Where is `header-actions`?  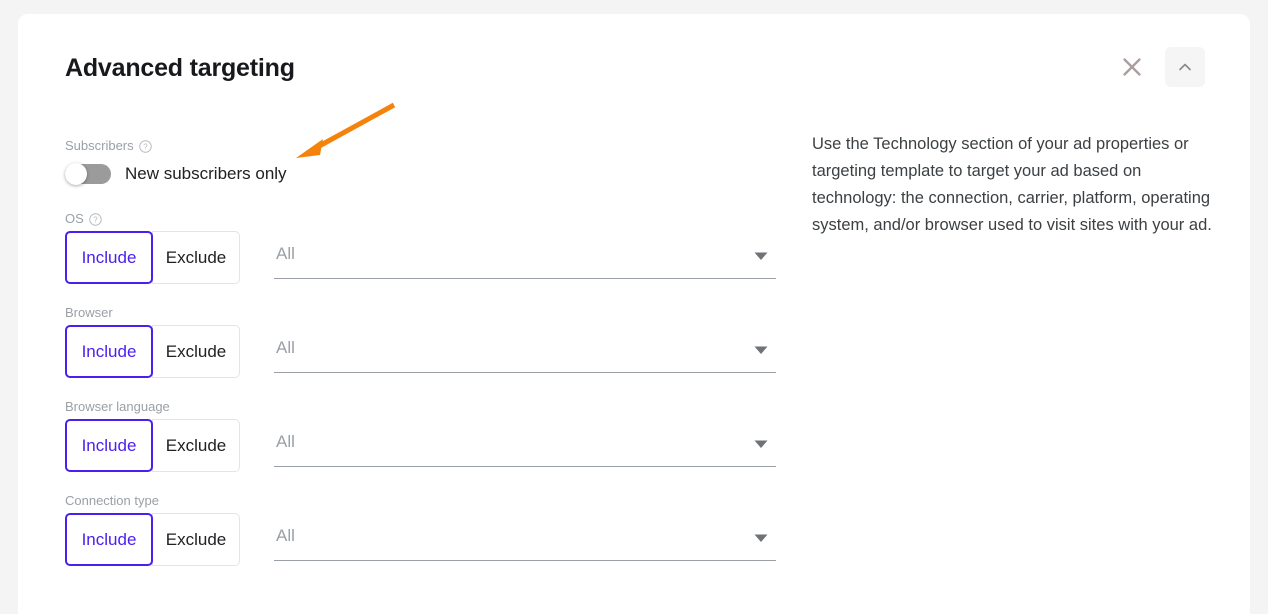 header-actions is located at coordinates (1160, 67).